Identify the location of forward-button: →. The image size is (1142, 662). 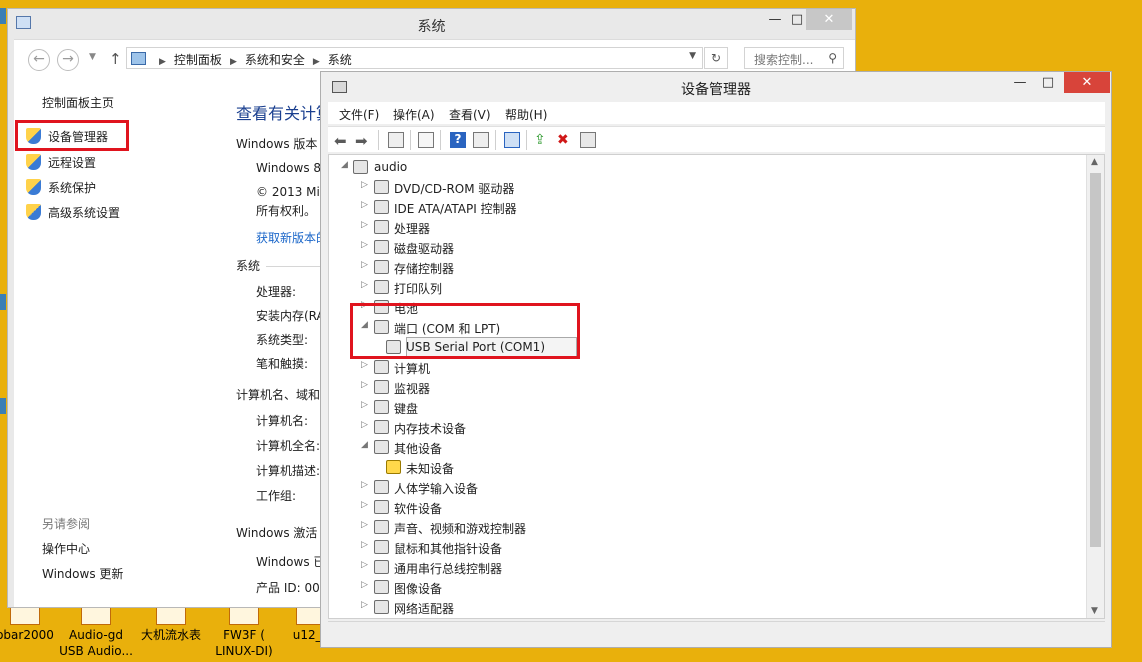
(68, 60).